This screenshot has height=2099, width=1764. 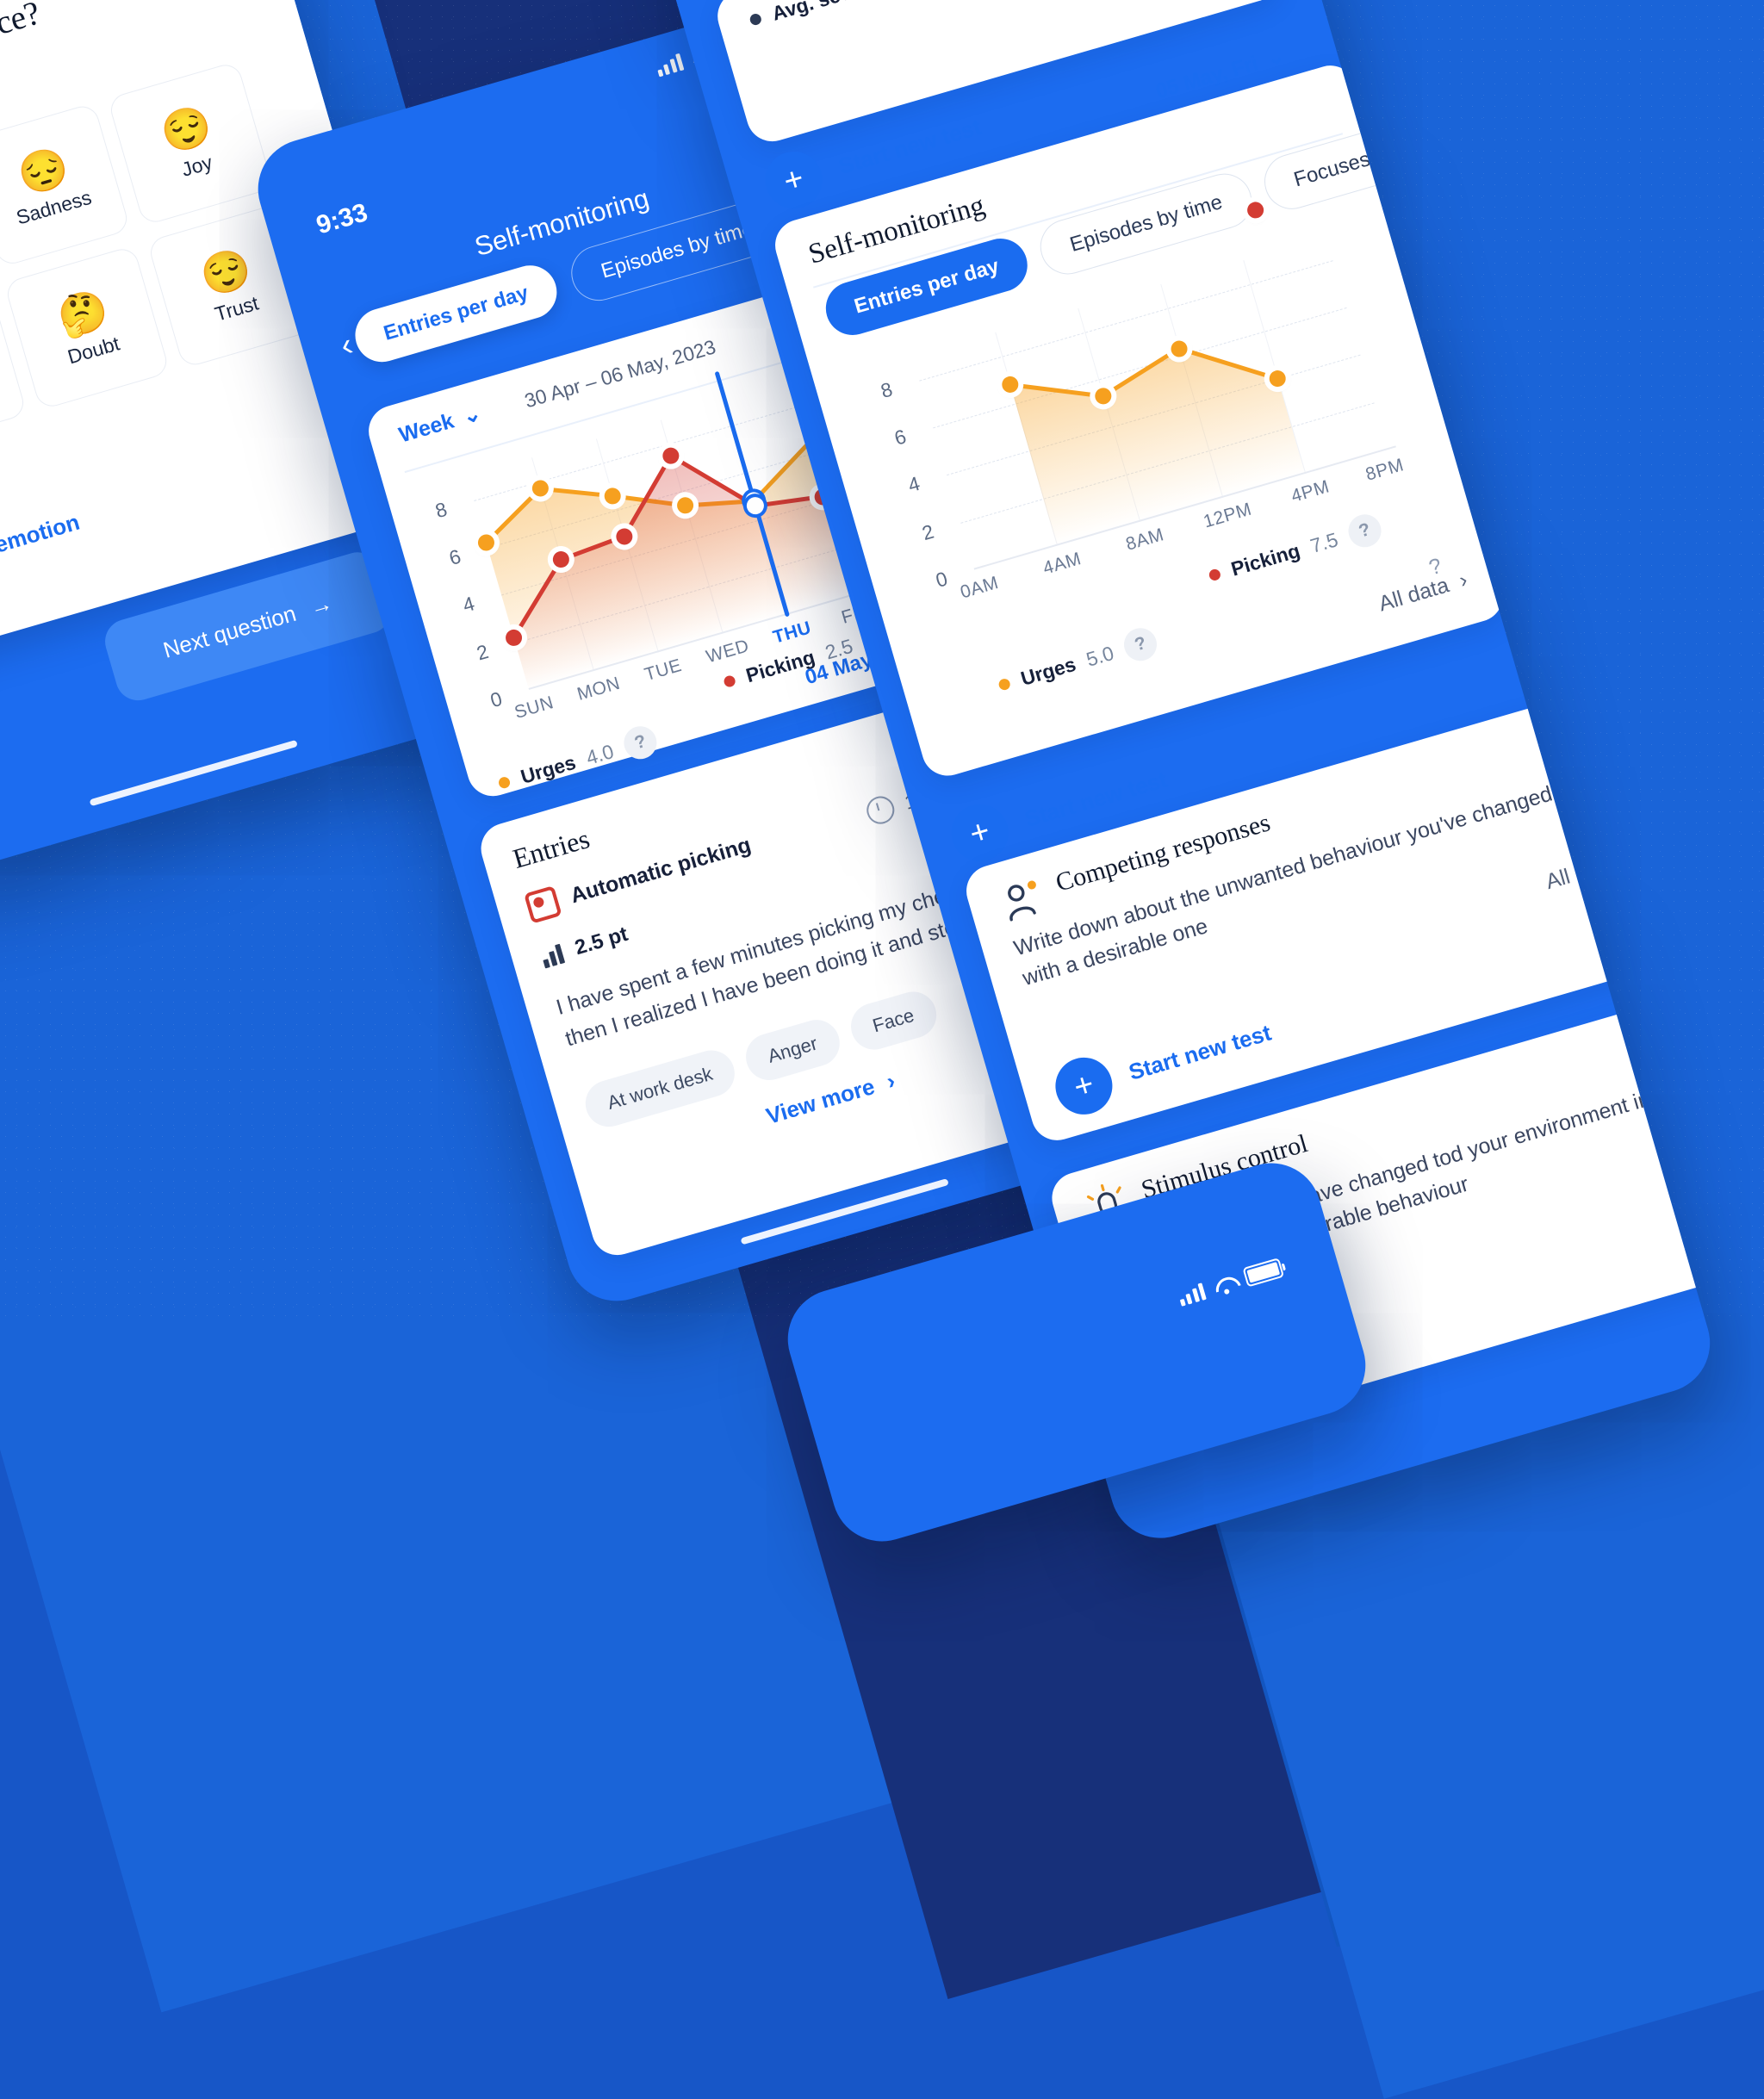 I want to click on add-new-emotion-button: + Add new emotion, so click(x=42, y=556).